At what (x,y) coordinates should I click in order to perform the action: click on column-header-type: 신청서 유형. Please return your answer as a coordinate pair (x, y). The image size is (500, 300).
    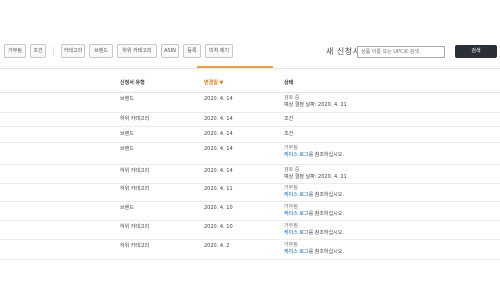
    Looking at the image, I should click on (132, 82).